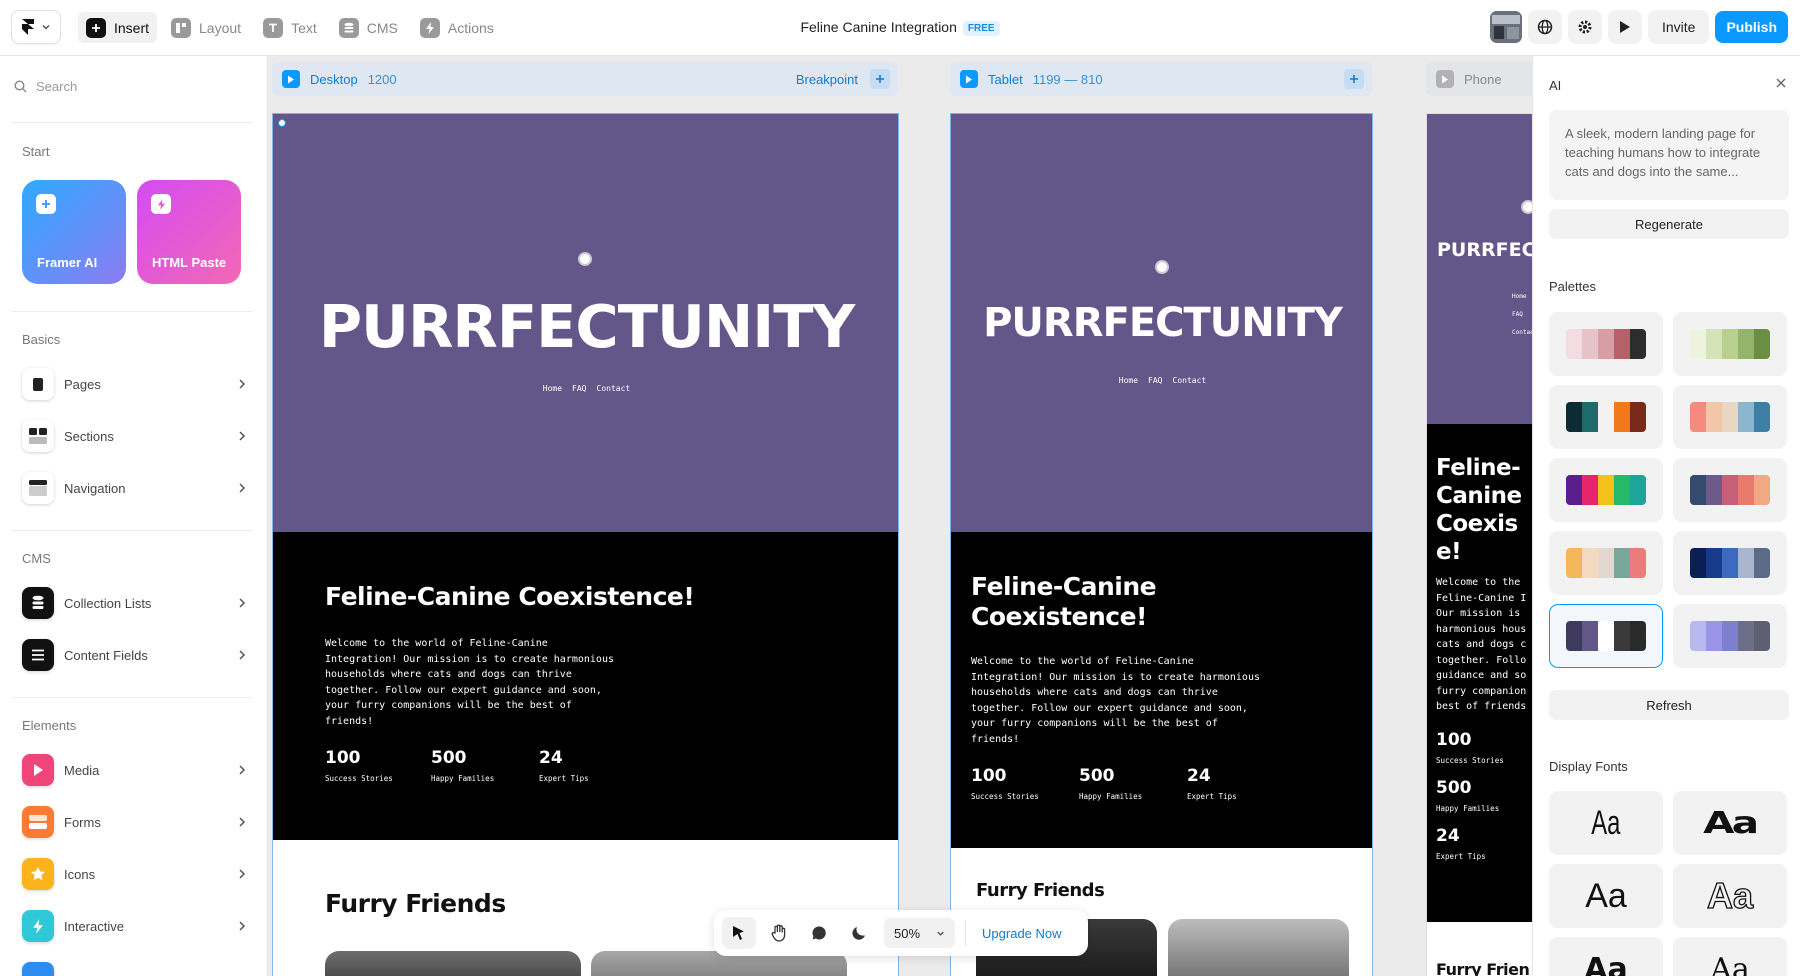 The height and width of the screenshot is (976, 1800). I want to click on sidebar-item-partial, so click(134, 968).